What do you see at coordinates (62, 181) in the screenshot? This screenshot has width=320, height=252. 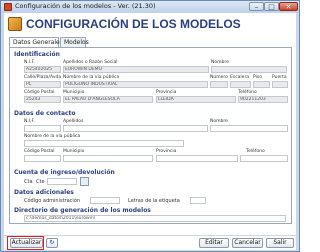 I see `cuenta-field` at bounding box center [62, 181].